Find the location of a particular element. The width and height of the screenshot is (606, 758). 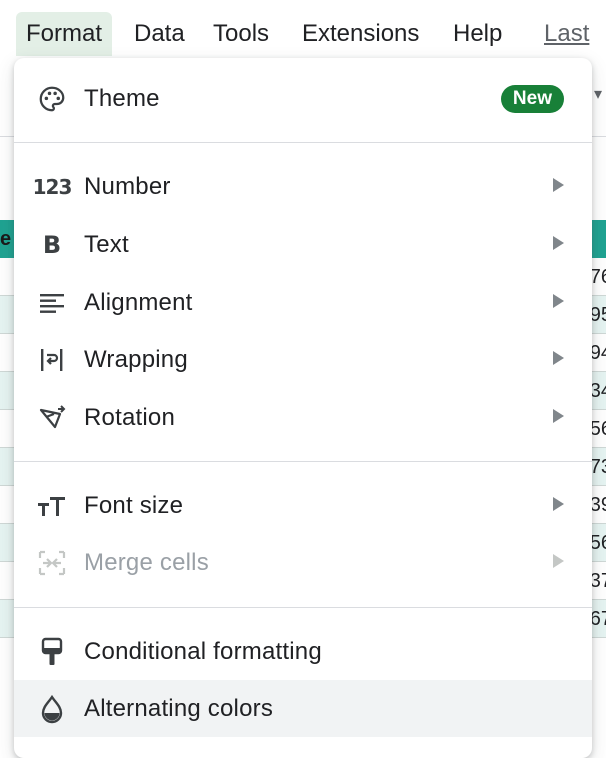

wrap-text-icon is located at coordinates (52, 360).